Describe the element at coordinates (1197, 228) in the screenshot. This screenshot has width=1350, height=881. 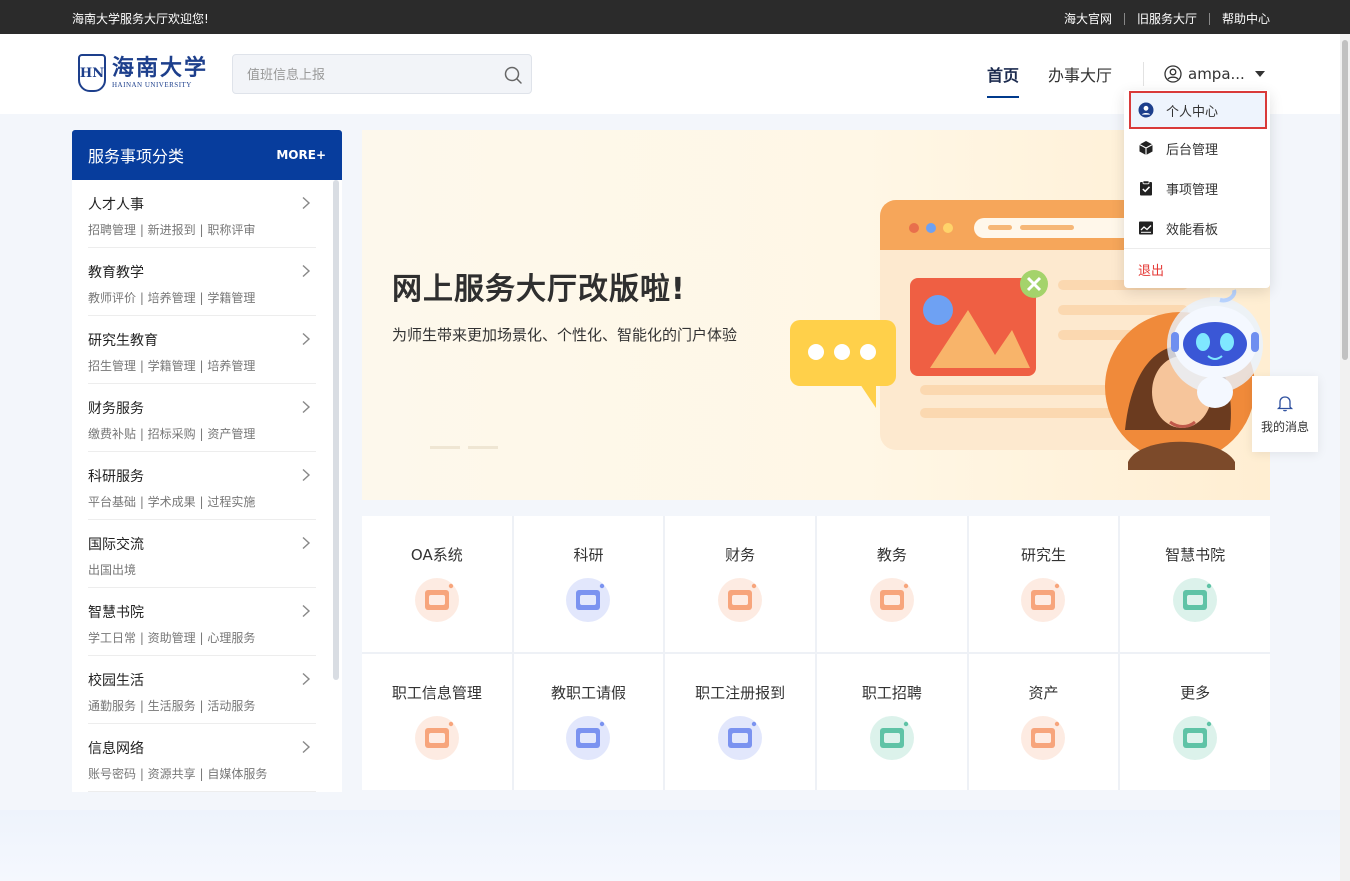
I see `menu-item-performance-board: 效能看板` at that location.